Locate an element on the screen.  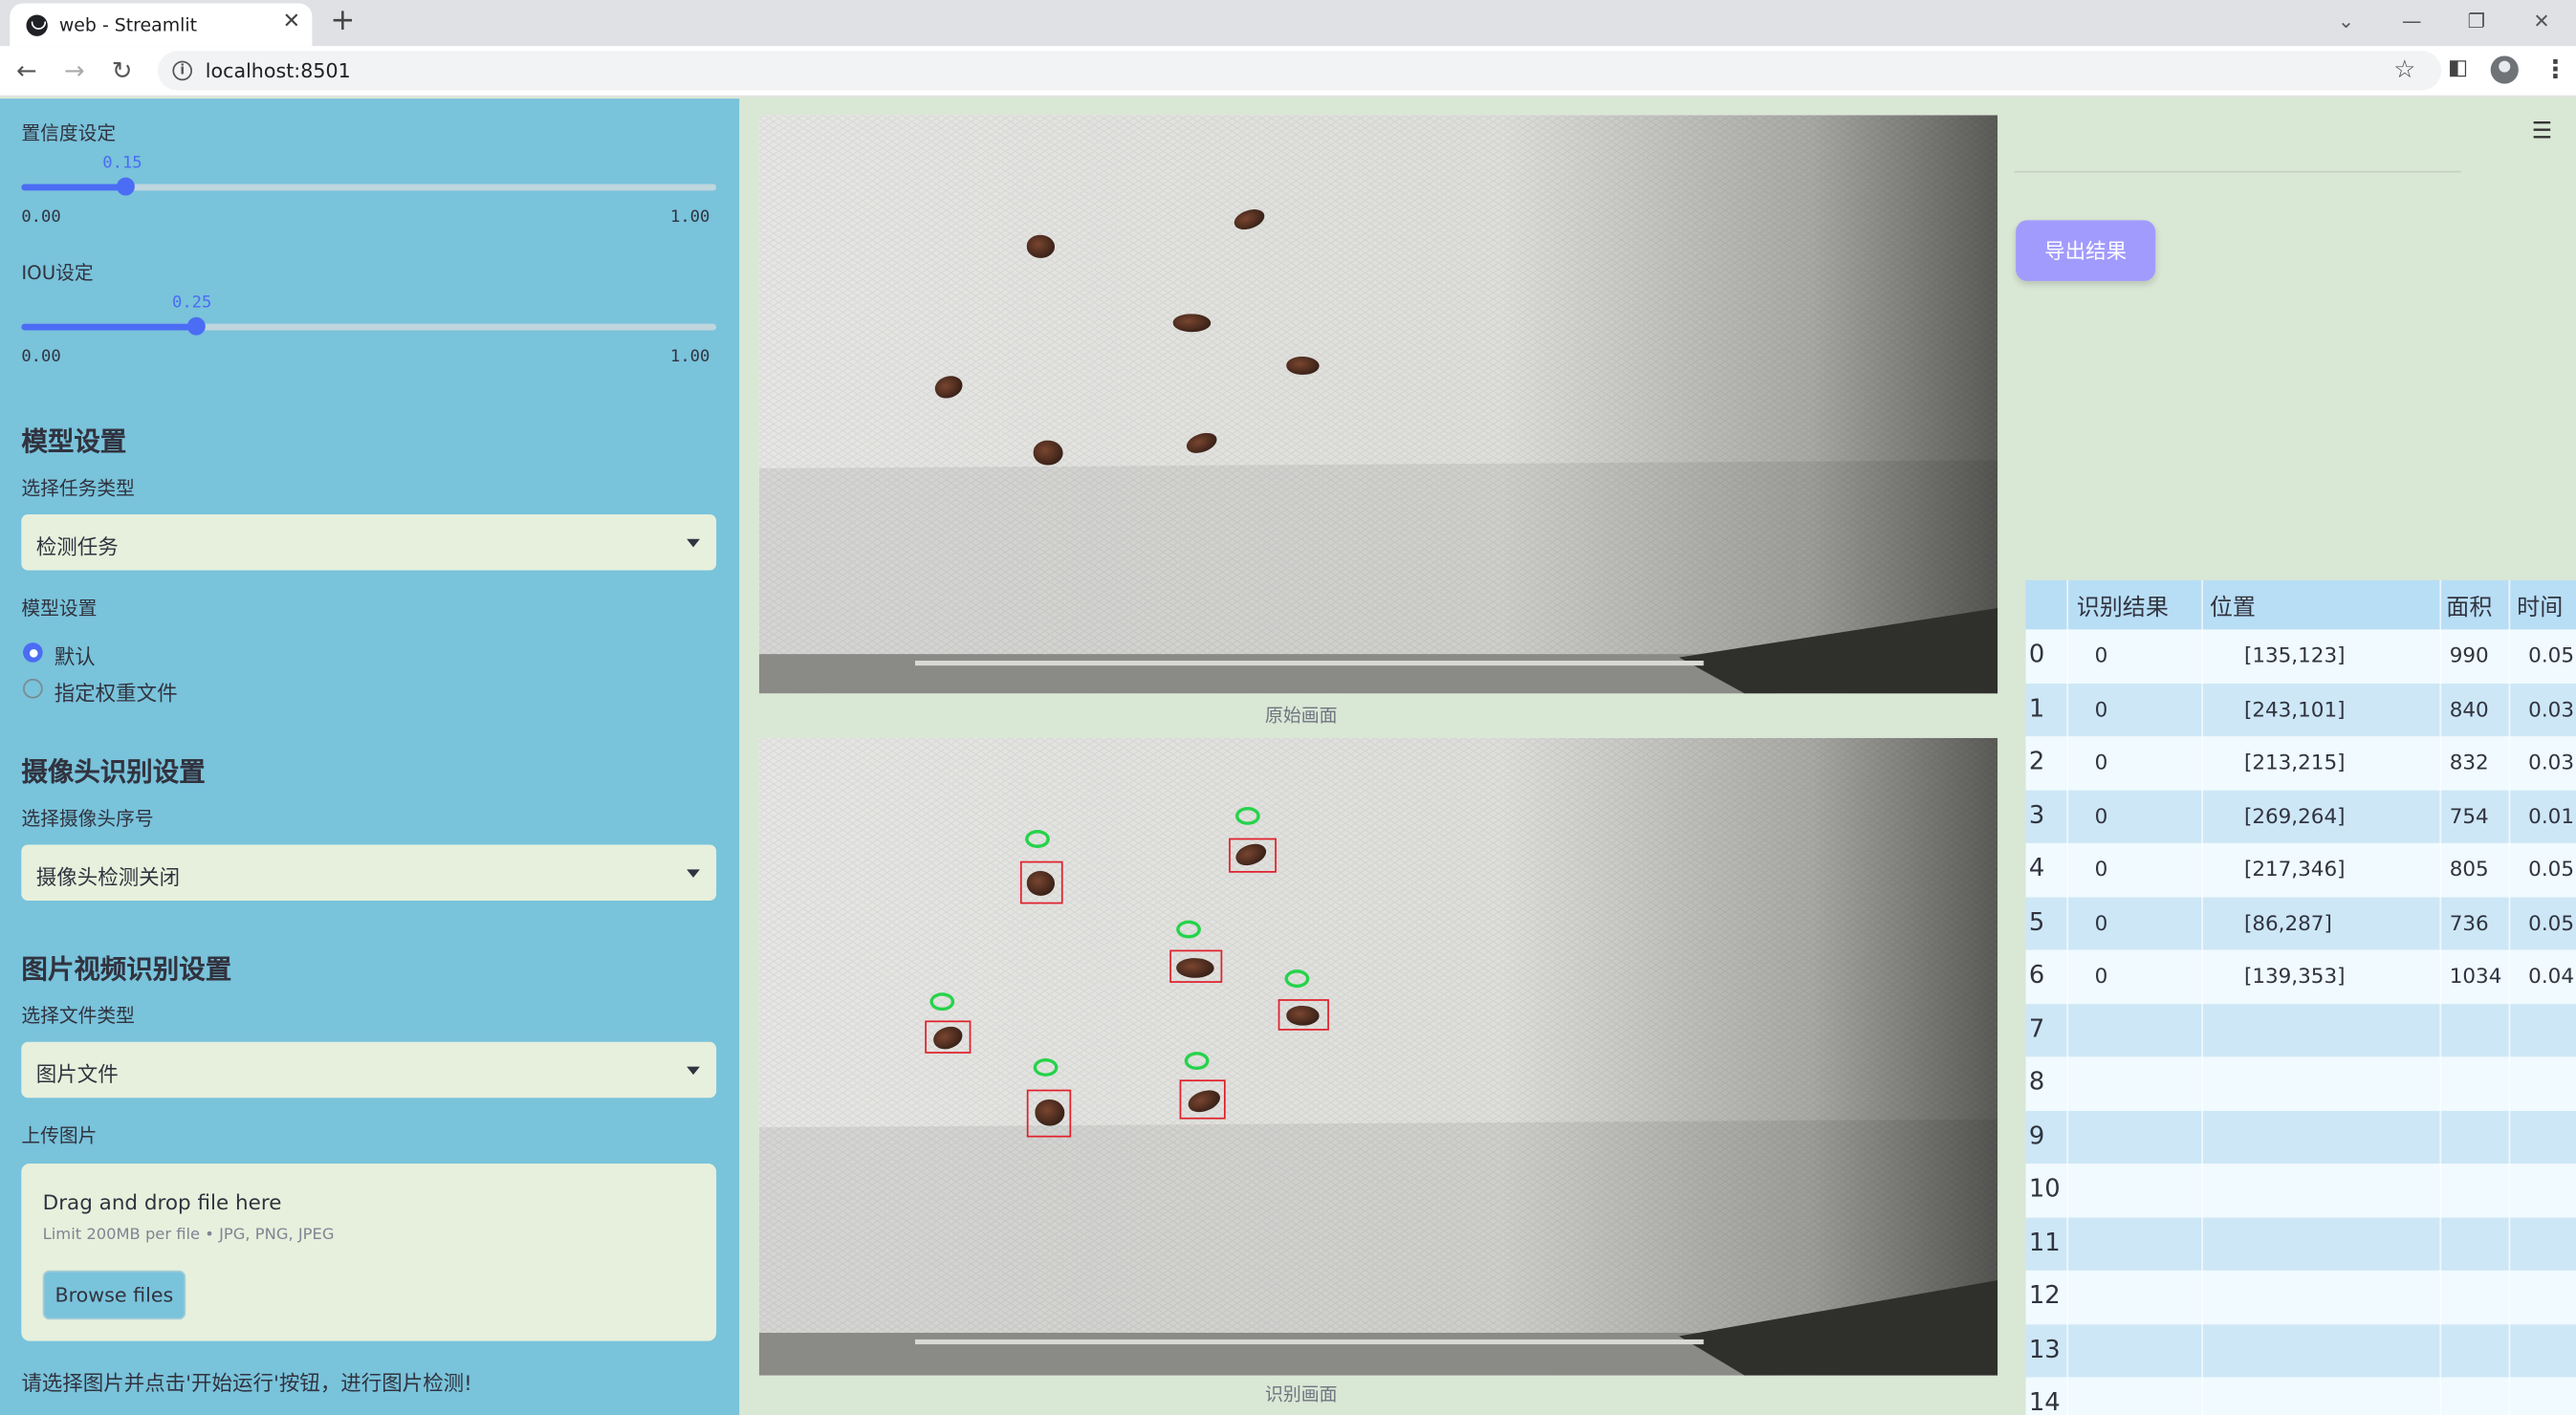
row-index: 10 is located at coordinates (2044, 1189).